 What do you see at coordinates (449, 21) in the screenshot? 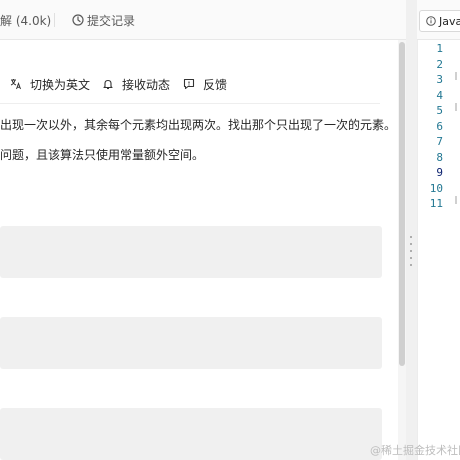
I see `language-select-label: JavaS` at bounding box center [449, 21].